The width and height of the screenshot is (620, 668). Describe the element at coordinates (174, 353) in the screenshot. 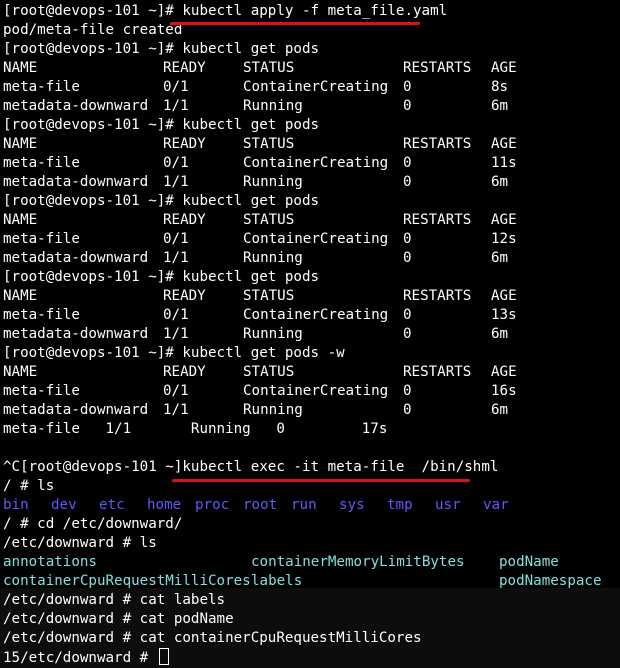

I see `line-text: [root@devops-101 ~]# kubectl get pods -w` at that location.